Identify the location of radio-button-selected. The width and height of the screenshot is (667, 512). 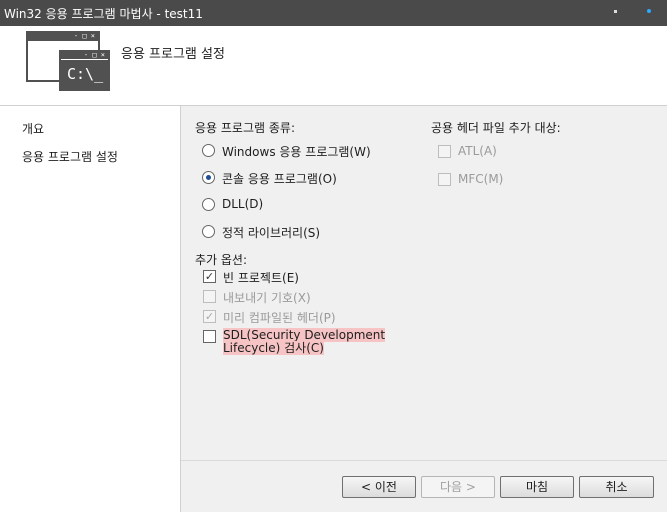
(208, 177).